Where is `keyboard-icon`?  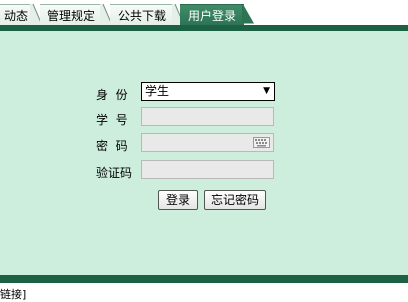 keyboard-icon is located at coordinates (261, 142).